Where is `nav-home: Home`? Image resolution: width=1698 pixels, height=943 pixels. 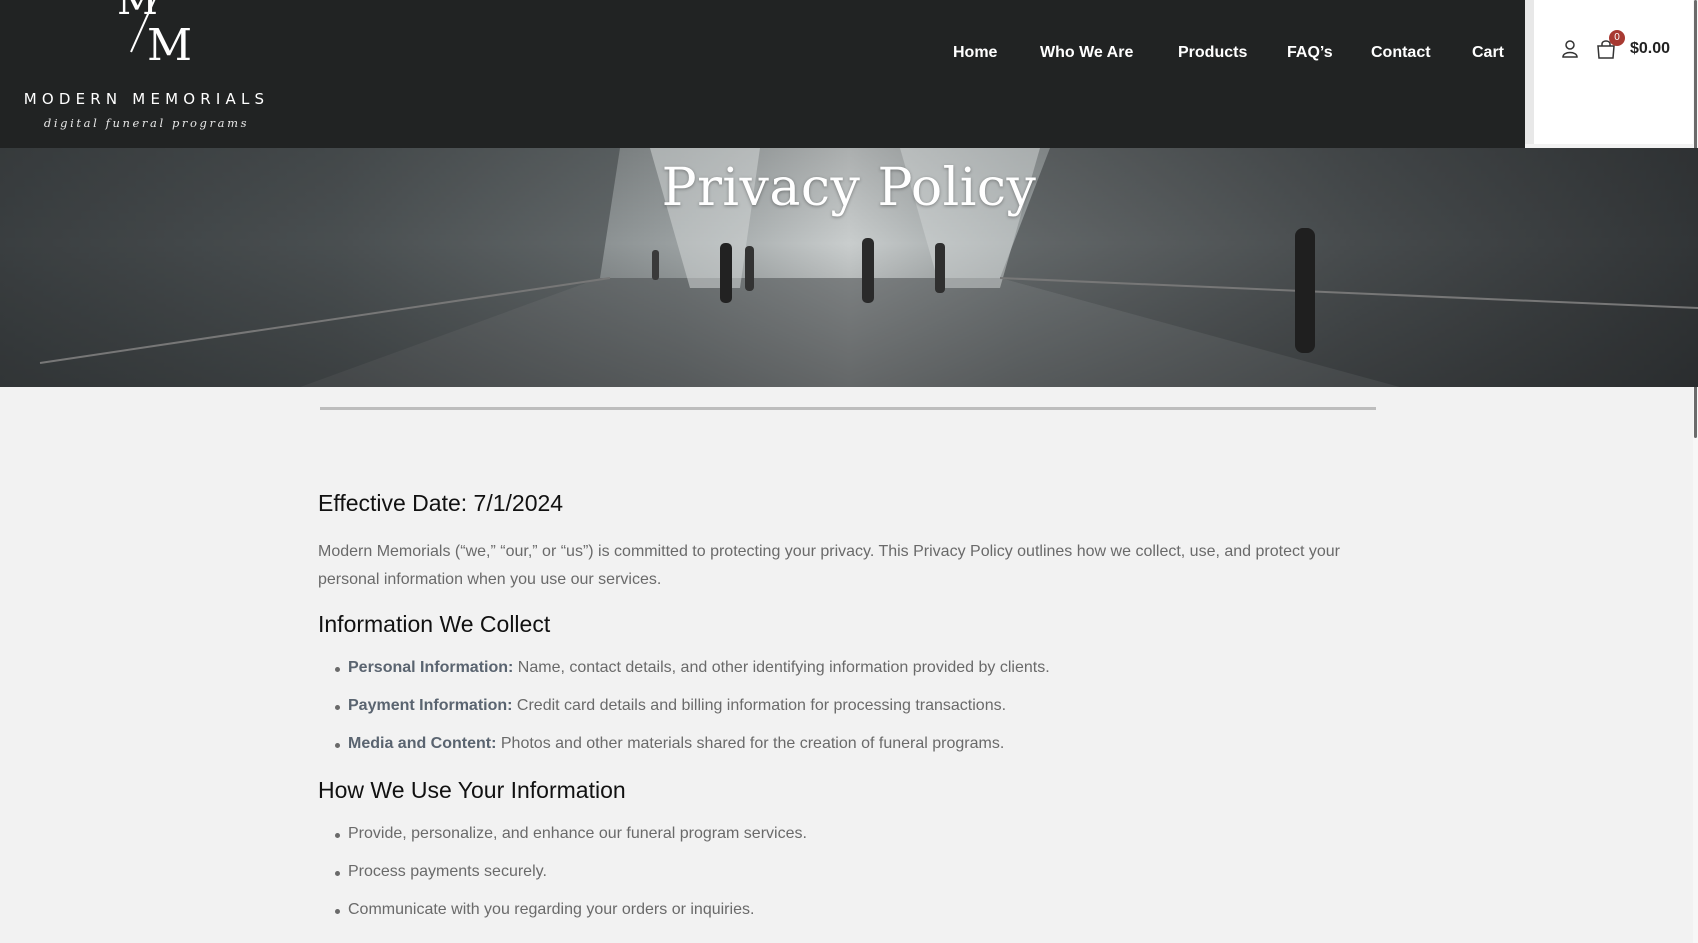 nav-home: Home is located at coordinates (975, 53).